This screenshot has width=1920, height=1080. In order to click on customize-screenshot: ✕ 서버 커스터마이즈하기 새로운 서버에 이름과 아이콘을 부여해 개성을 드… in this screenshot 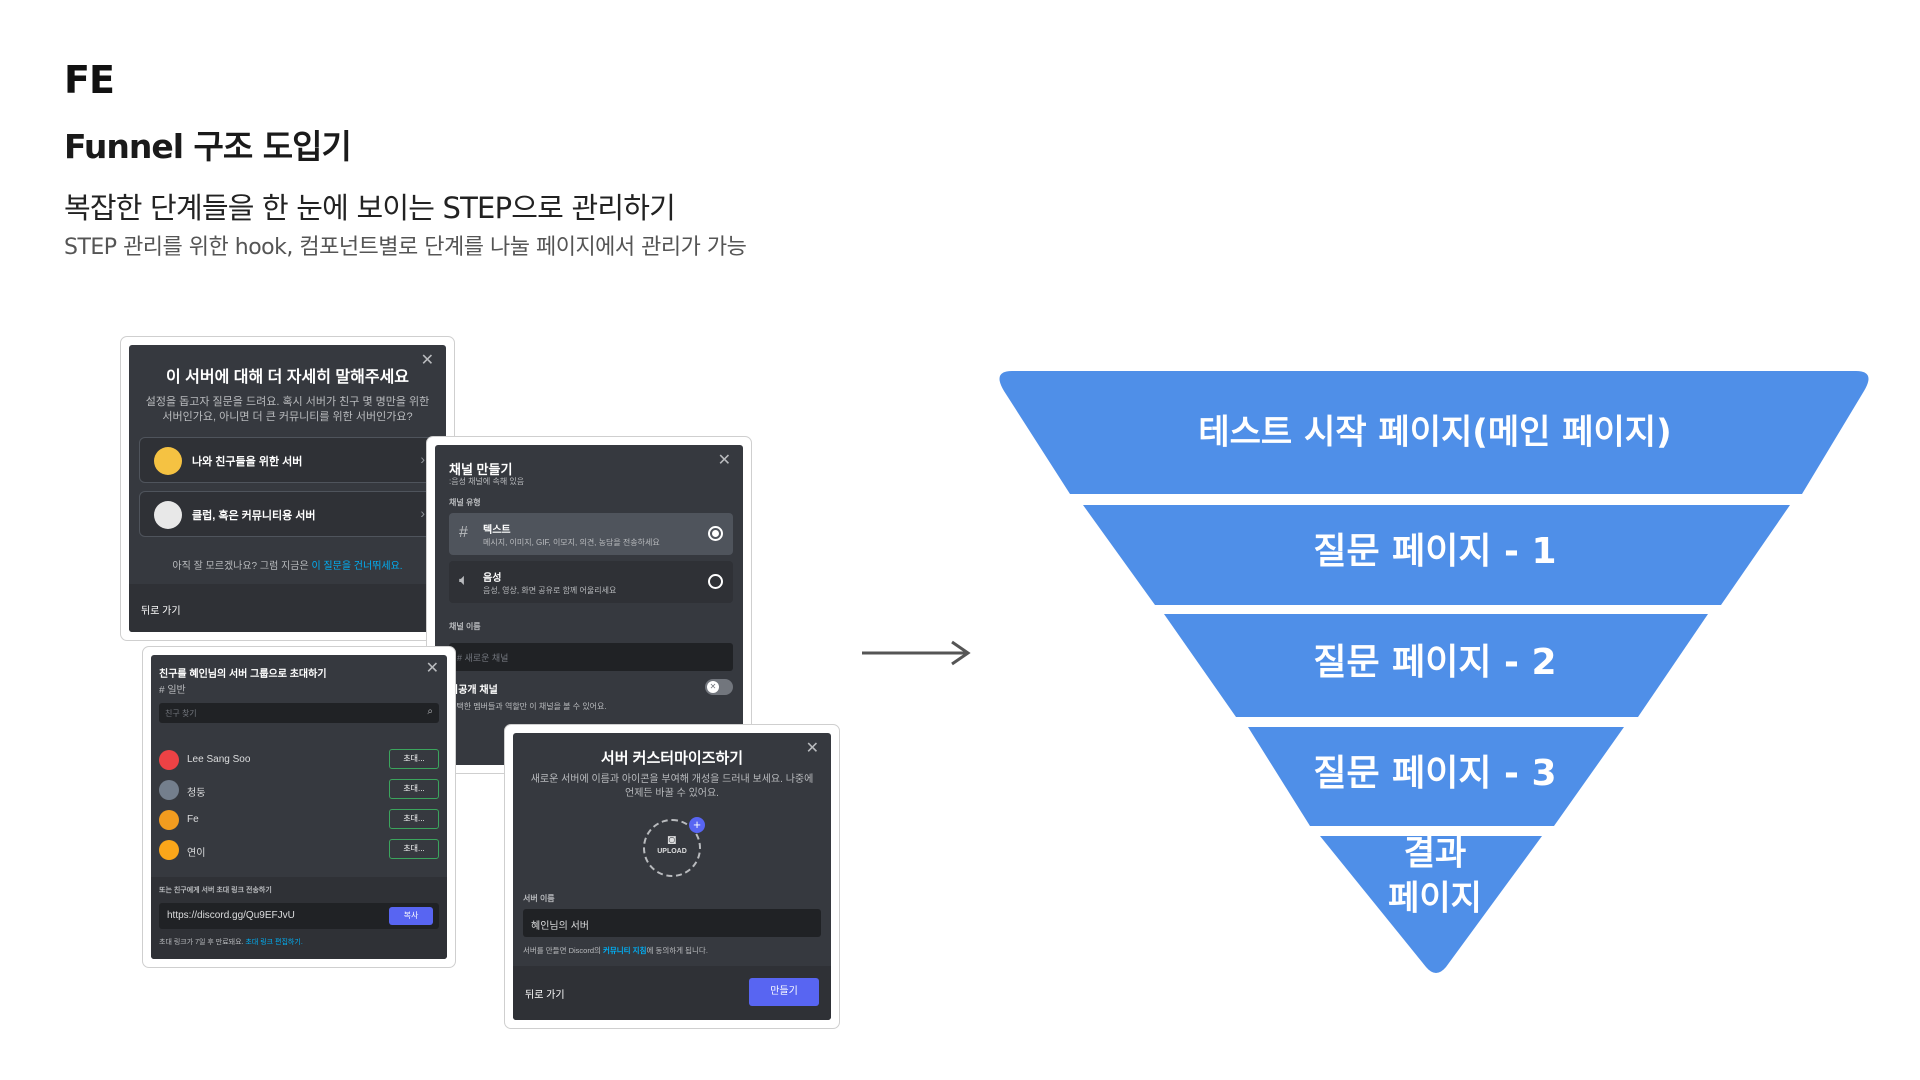, I will do `click(672, 876)`.